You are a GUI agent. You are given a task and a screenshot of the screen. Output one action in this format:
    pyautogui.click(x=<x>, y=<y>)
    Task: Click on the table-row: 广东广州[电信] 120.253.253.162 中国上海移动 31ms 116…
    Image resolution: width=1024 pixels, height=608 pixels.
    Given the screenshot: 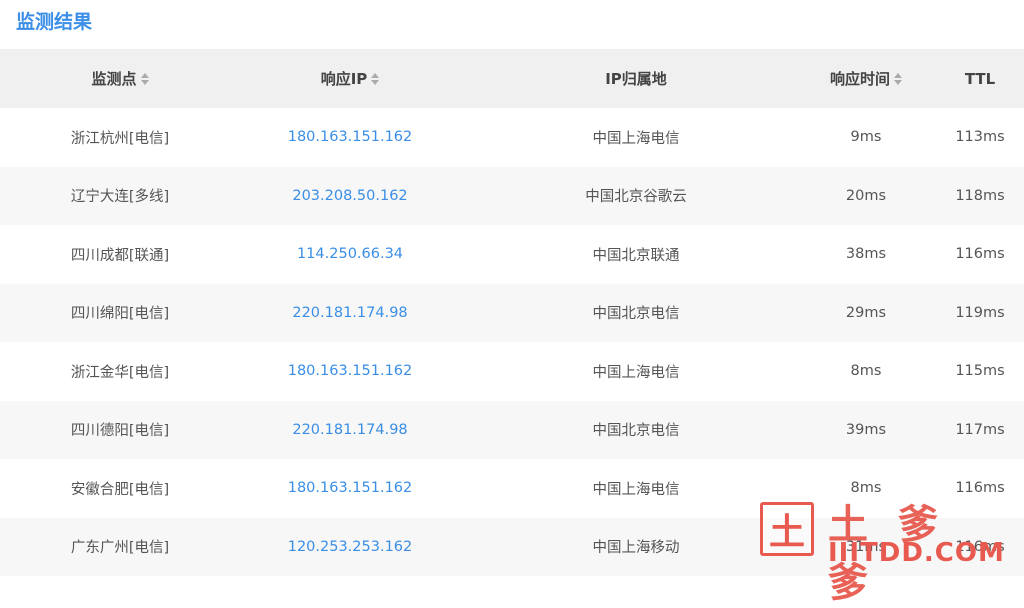 What is the action you would take?
    pyautogui.click(x=512, y=547)
    